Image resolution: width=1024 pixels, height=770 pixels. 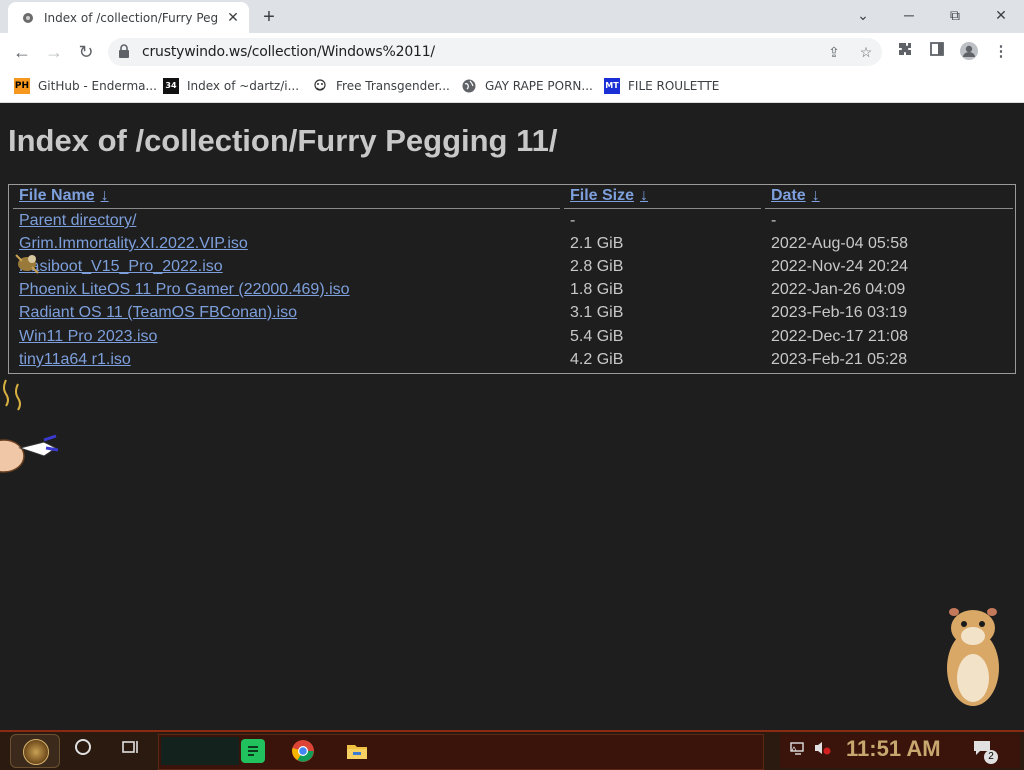 What do you see at coordinates (1001, 52) in the screenshot?
I see `menu-kebab-icon: ⋮` at bounding box center [1001, 52].